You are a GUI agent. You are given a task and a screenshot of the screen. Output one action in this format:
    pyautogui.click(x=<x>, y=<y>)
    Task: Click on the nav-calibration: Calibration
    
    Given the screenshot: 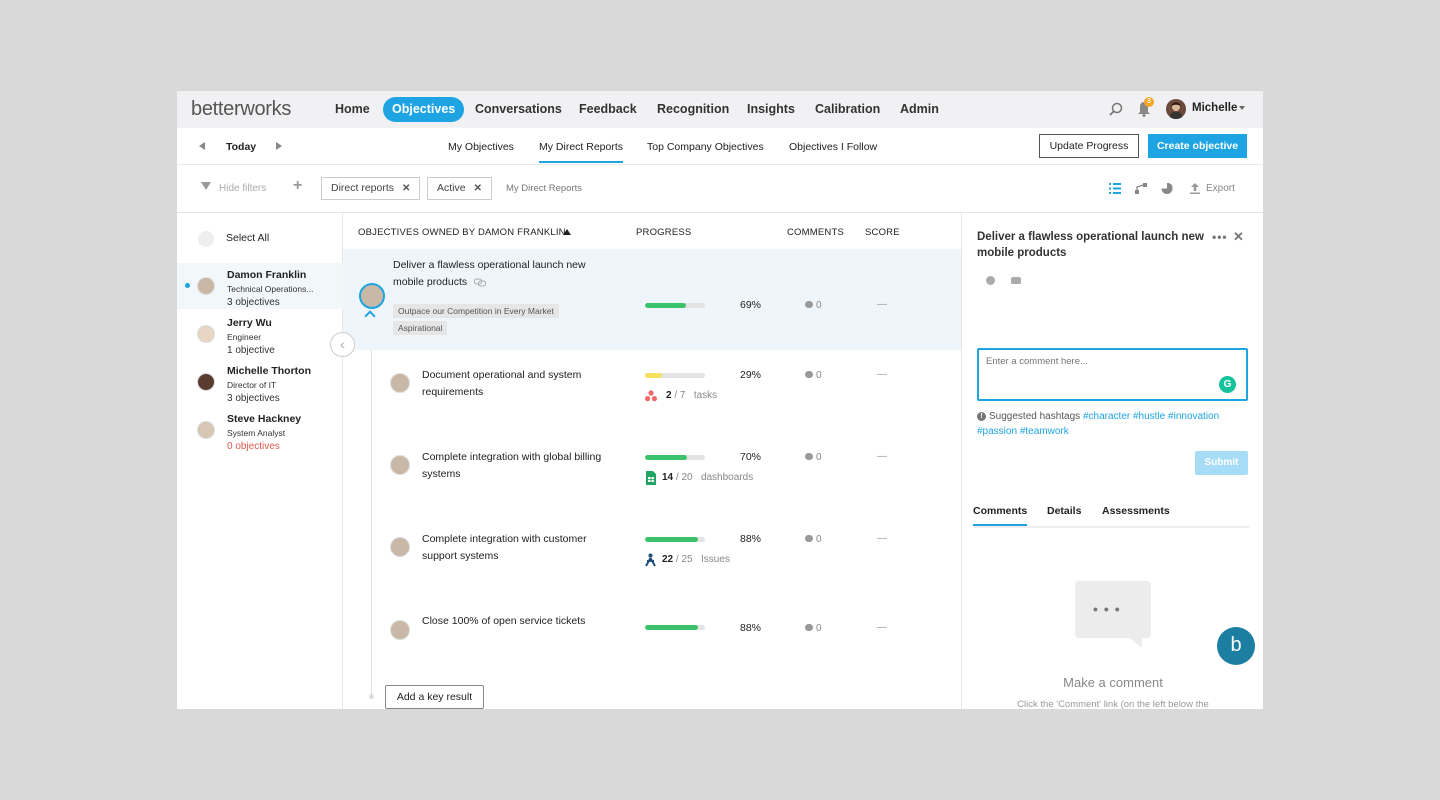 What is the action you would take?
    pyautogui.click(x=847, y=109)
    